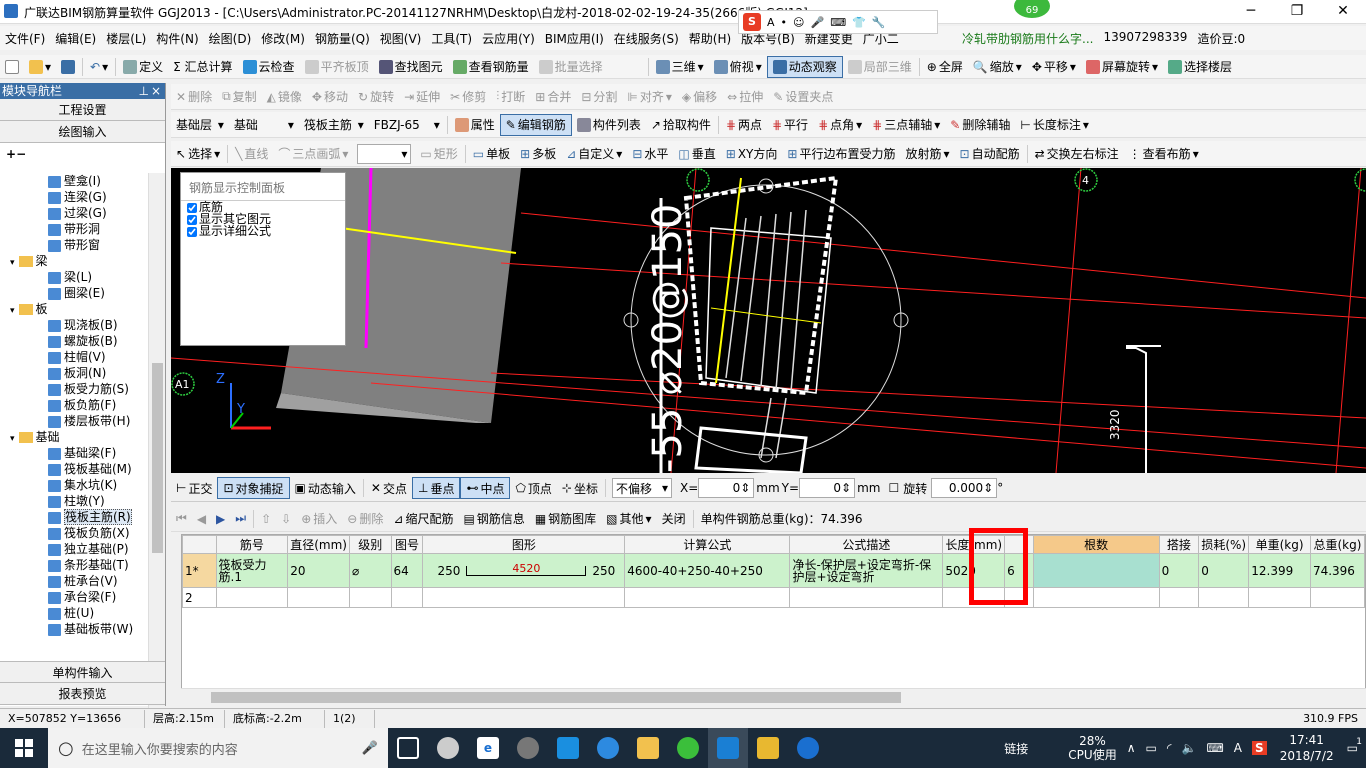 The width and height of the screenshot is (1366, 768). What do you see at coordinates (325, 488) in the screenshot?
I see `dynamic-input-button: ▣ 动态输入` at bounding box center [325, 488].